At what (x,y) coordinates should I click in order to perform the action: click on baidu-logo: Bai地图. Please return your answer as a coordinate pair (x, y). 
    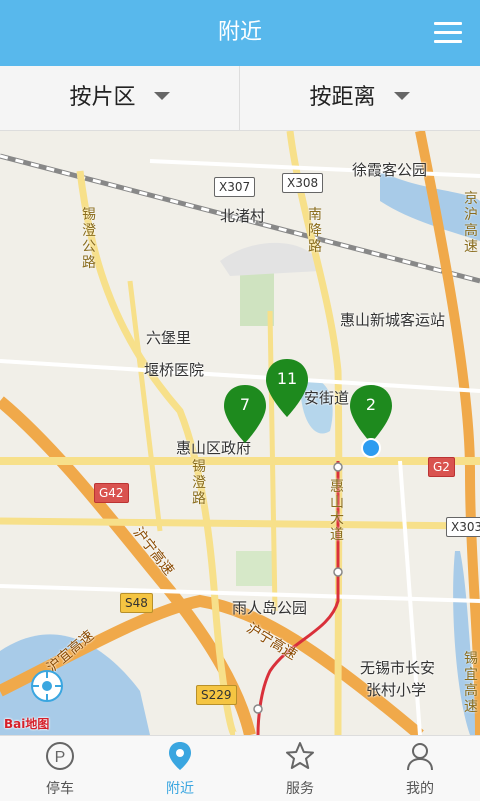
    Looking at the image, I should click on (27, 724).